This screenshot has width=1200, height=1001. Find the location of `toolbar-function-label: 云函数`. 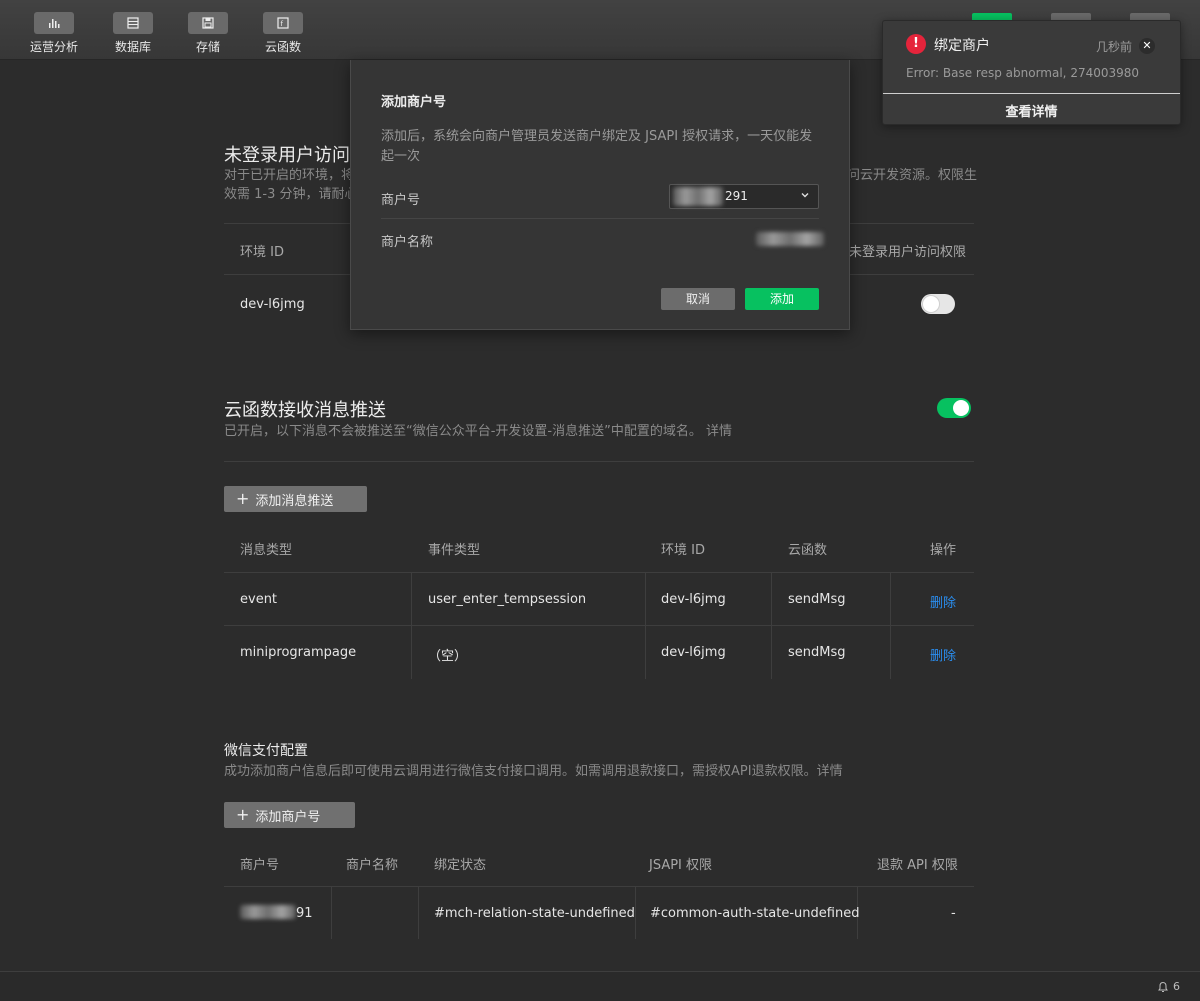

toolbar-function-label: 云函数 is located at coordinates (282, 47).